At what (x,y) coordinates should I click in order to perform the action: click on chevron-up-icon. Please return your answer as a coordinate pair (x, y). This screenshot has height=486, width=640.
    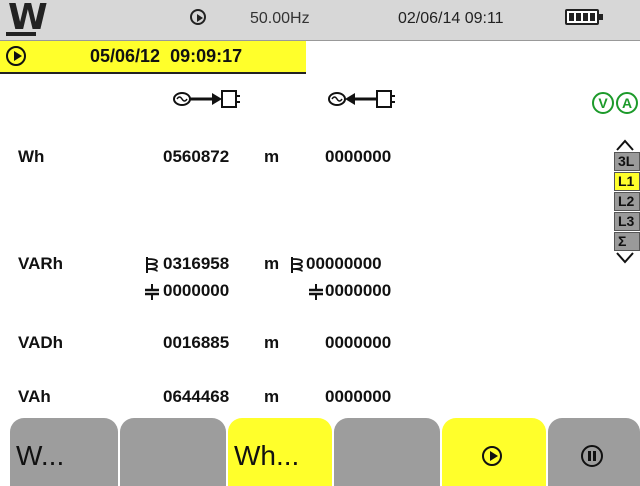
    Looking at the image, I should click on (625, 145).